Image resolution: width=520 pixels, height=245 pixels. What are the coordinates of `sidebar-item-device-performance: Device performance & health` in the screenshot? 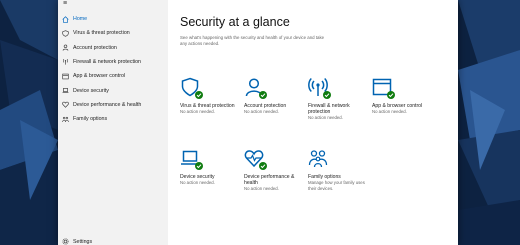 It's located at (113, 105).